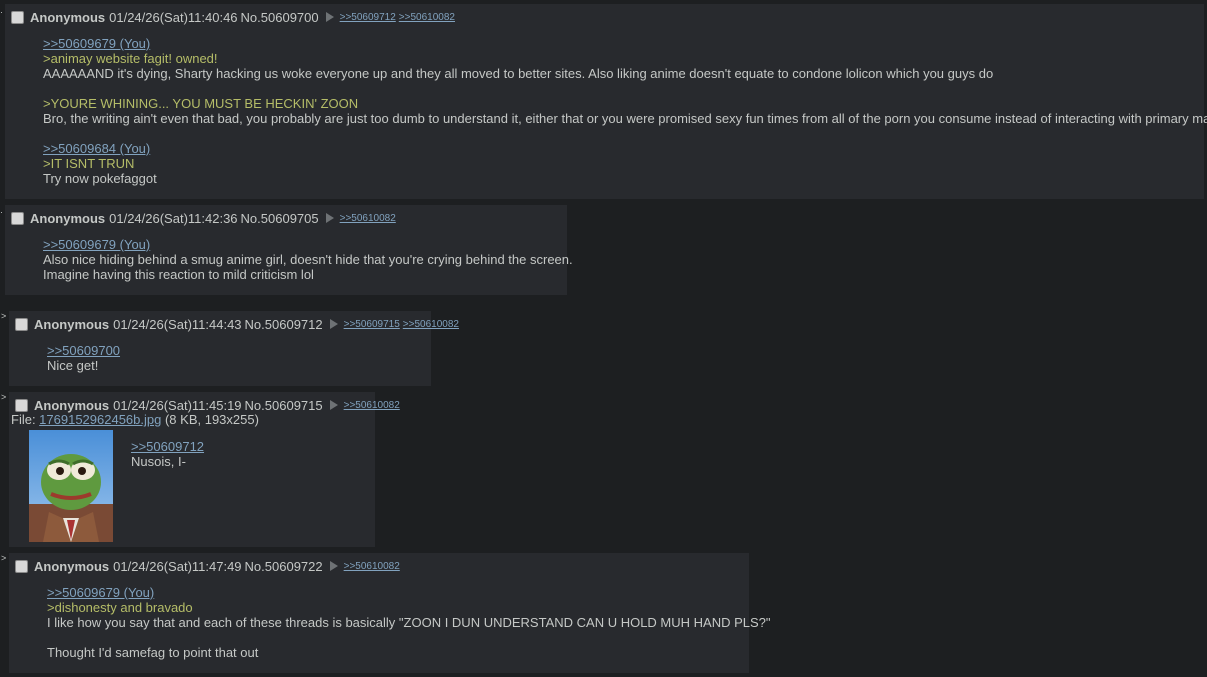 Image resolution: width=1207 pixels, height=677 pixels. I want to click on post-thumbnail-image, so click(71, 486).